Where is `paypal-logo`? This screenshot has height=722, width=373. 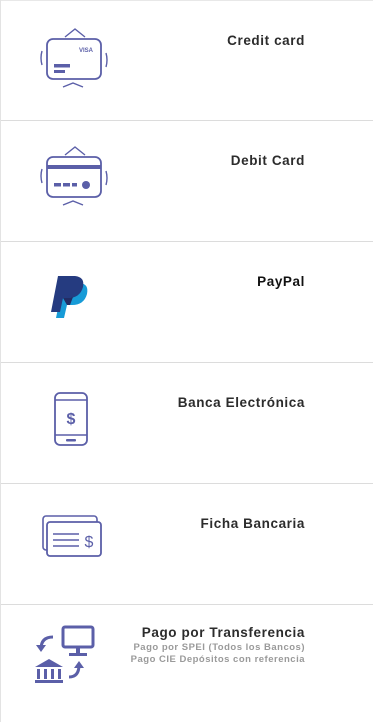
paypal-logo is located at coordinates (70, 298).